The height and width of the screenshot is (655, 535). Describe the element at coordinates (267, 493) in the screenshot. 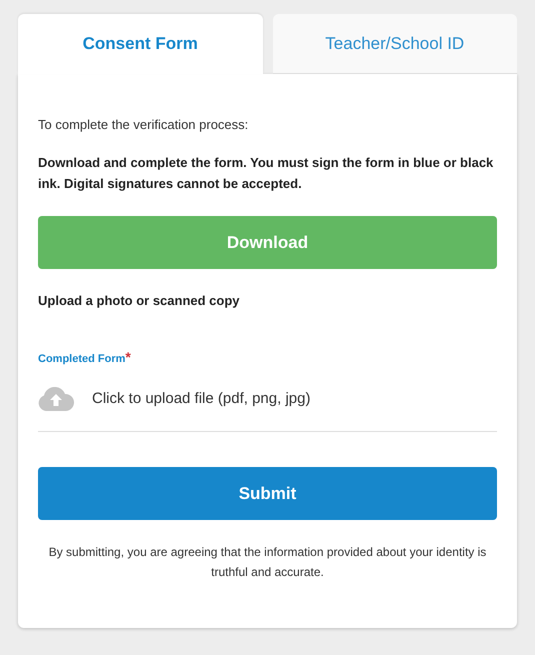

I see `submit-button: Submit` at that location.